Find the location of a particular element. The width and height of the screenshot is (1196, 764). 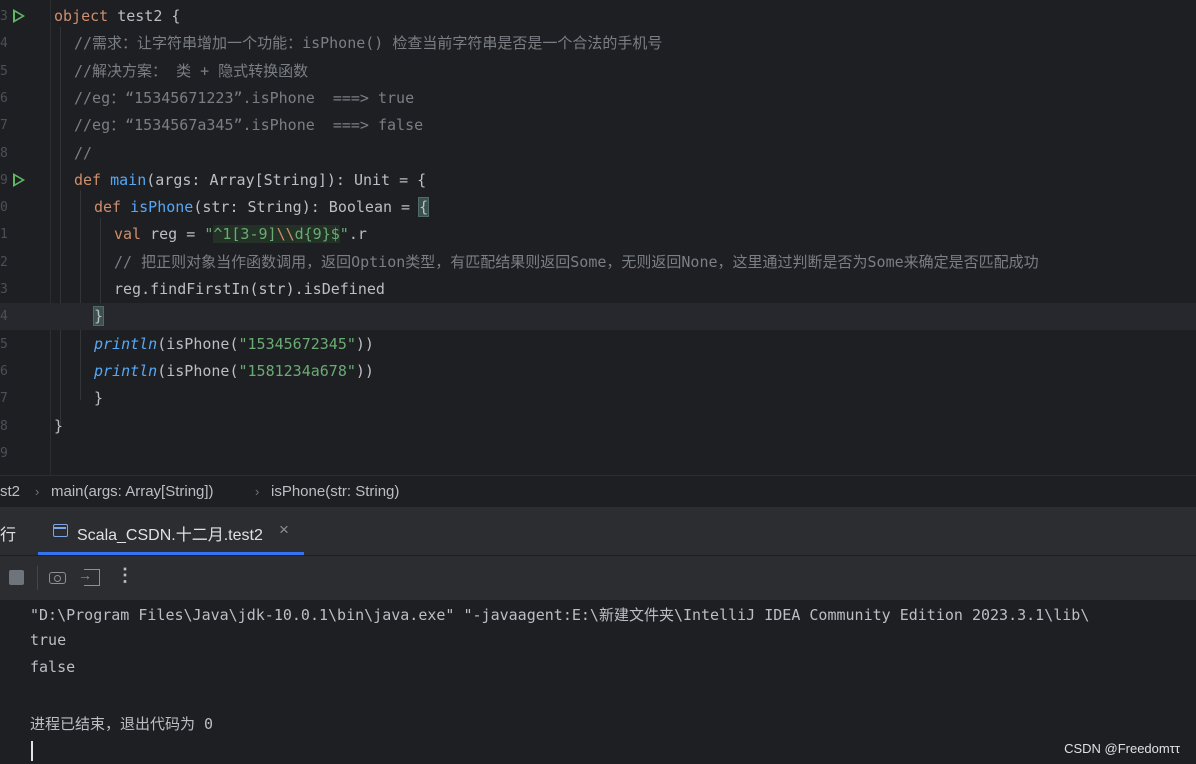

code-text: //解决方案： 类 + 隐式转换函数 is located at coordinates (191, 71).